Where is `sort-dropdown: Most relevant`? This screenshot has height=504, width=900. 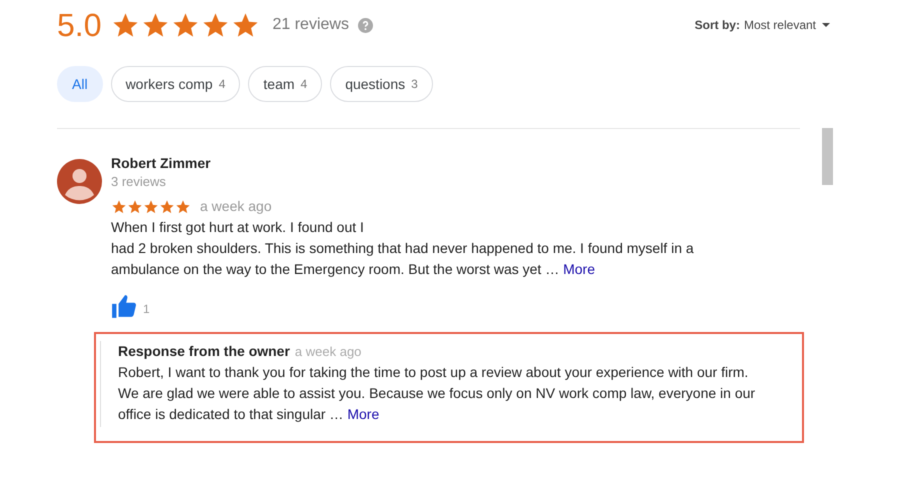
sort-dropdown: Most relevant is located at coordinates (787, 25).